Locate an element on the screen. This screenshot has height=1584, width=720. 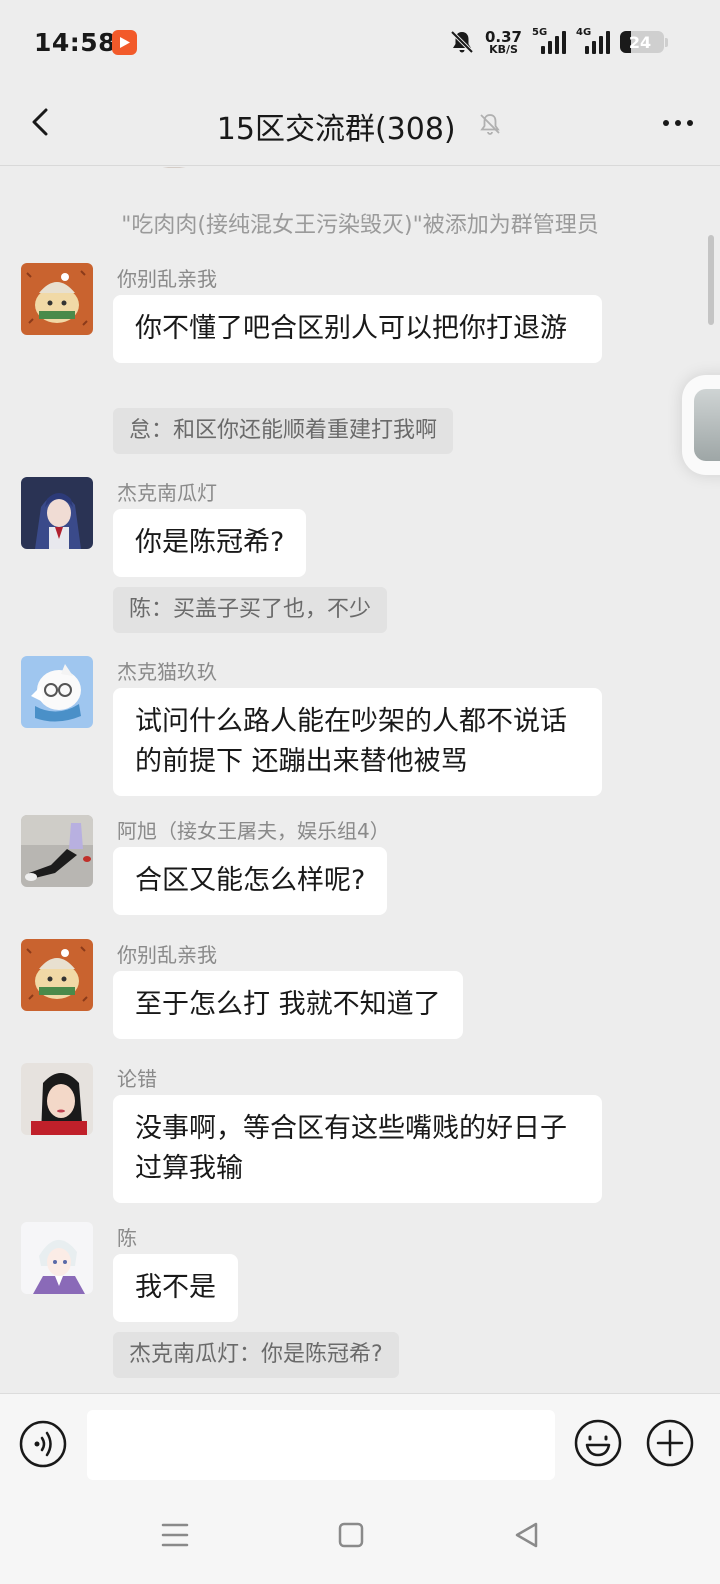
sender-name: 杰克猫玖玖 is located at coordinates (167, 672).